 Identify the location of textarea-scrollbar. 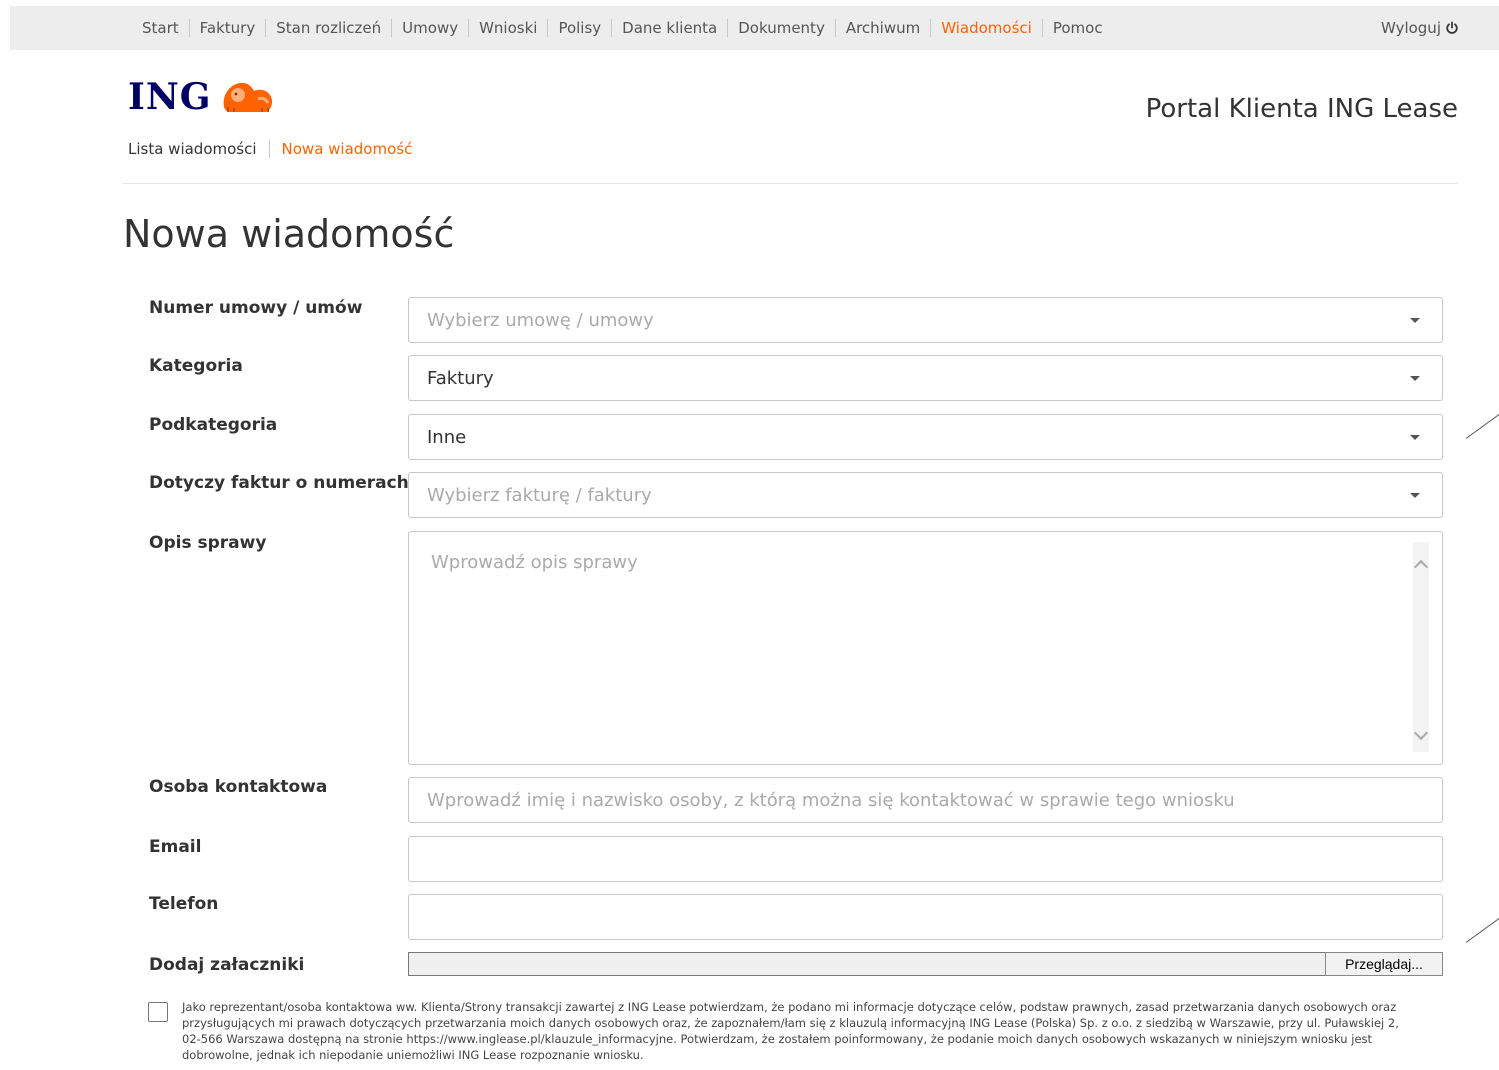
(1421, 647).